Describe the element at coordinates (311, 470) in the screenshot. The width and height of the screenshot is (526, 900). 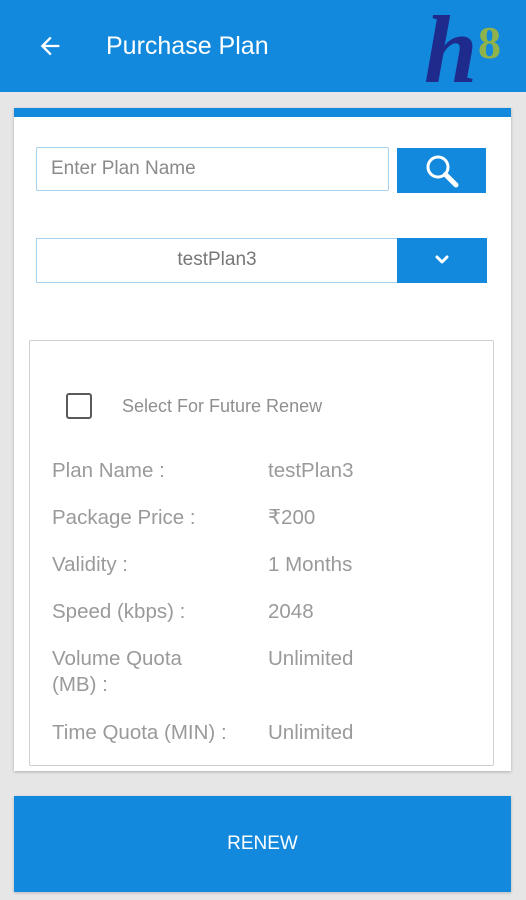
I see `plan-name-value: testPlan3` at that location.